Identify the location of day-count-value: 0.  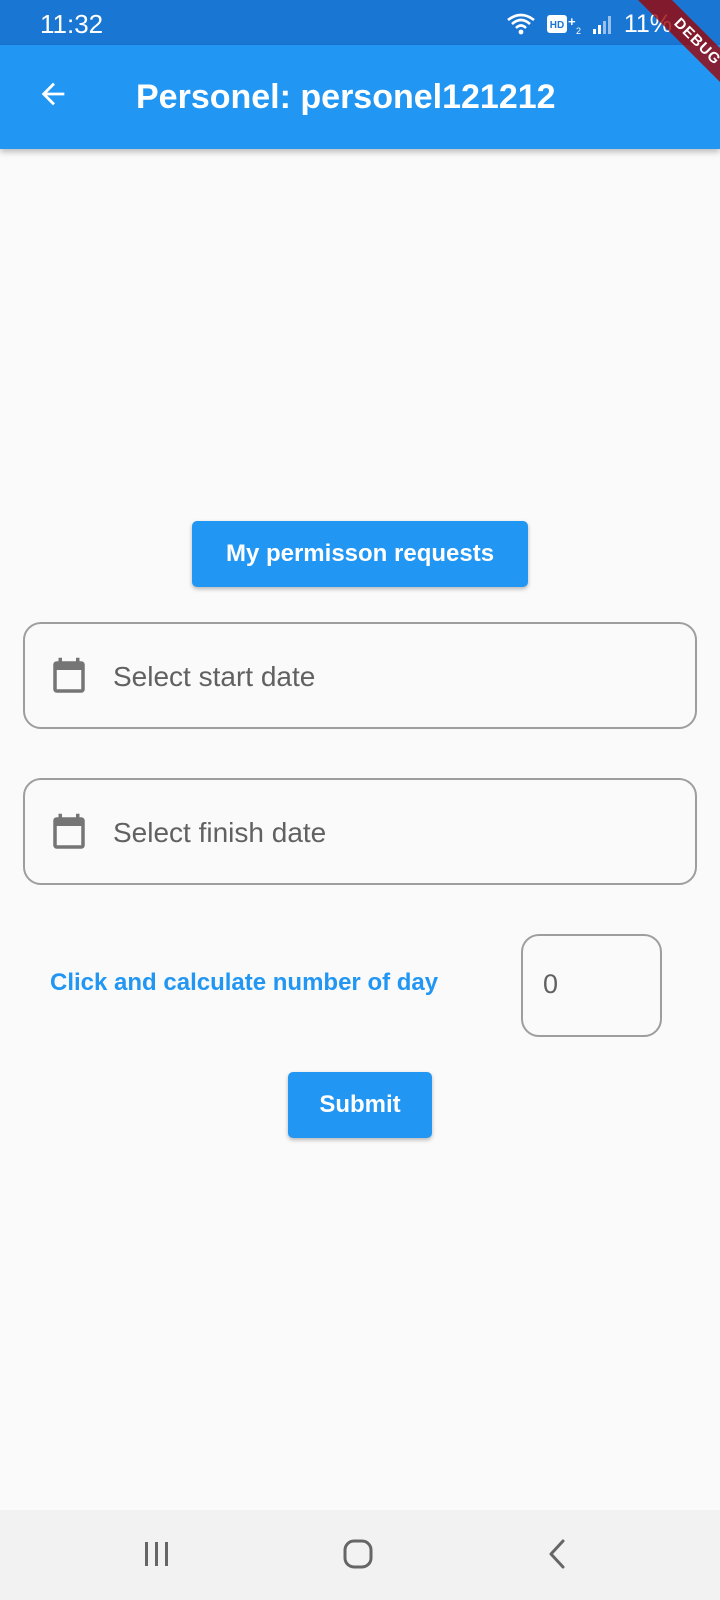
(551, 984).